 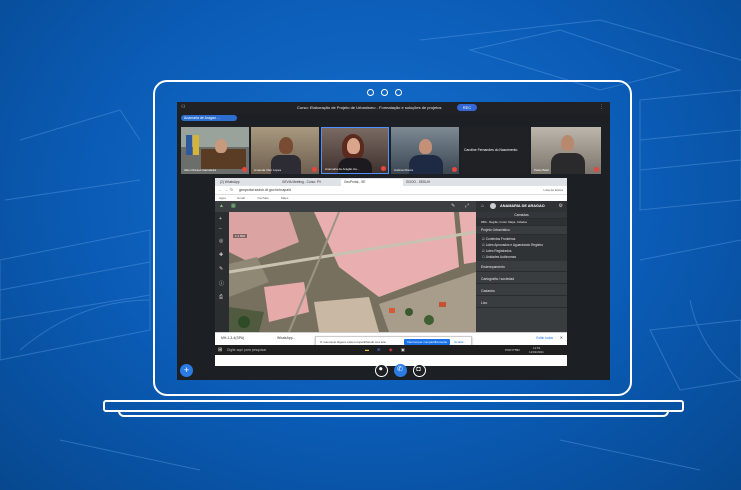 What do you see at coordinates (186, 370) in the screenshot?
I see `add-button: +` at bounding box center [186, 370].